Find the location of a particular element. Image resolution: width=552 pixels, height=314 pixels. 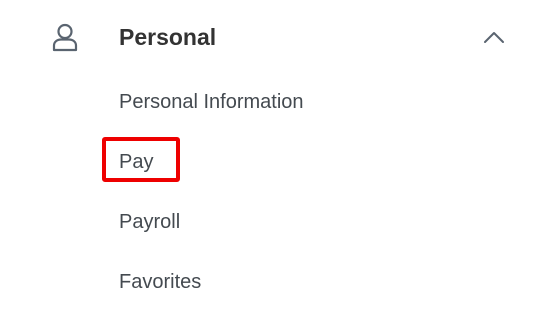

menu-item-payroll: Payroll is located at coordinates (149, 222).